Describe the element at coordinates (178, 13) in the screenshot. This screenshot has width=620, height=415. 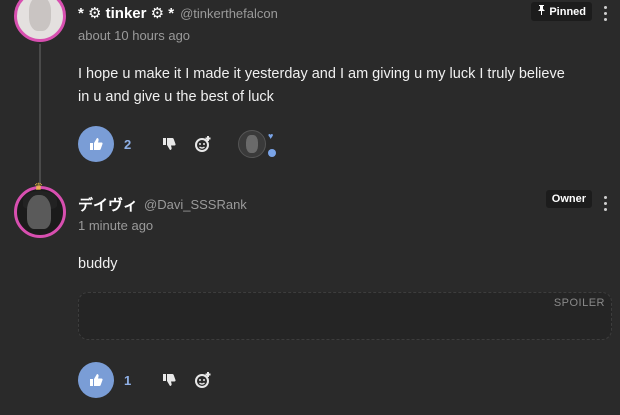
I see `comment-header: * ⚙ tinker ⚙ * @tinkerthefalcon` at that location.